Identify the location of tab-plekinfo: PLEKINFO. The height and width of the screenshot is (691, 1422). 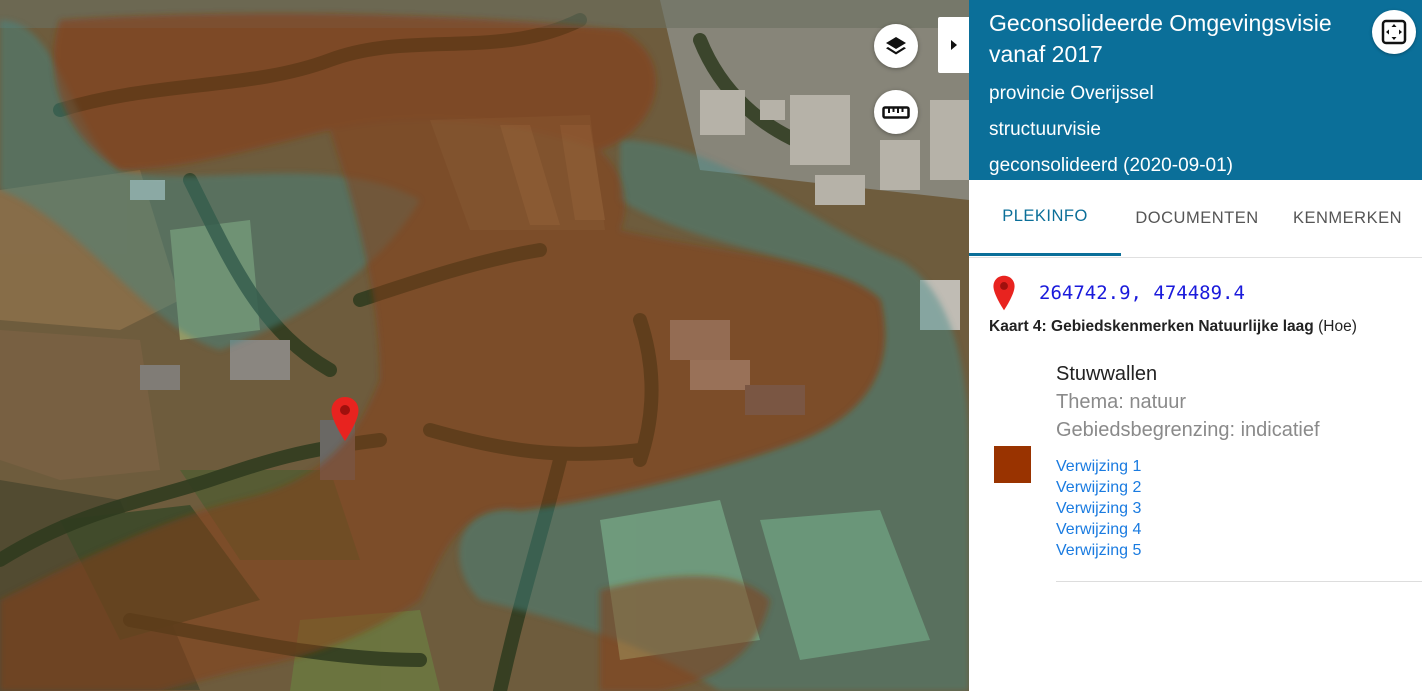
(1045, 218).